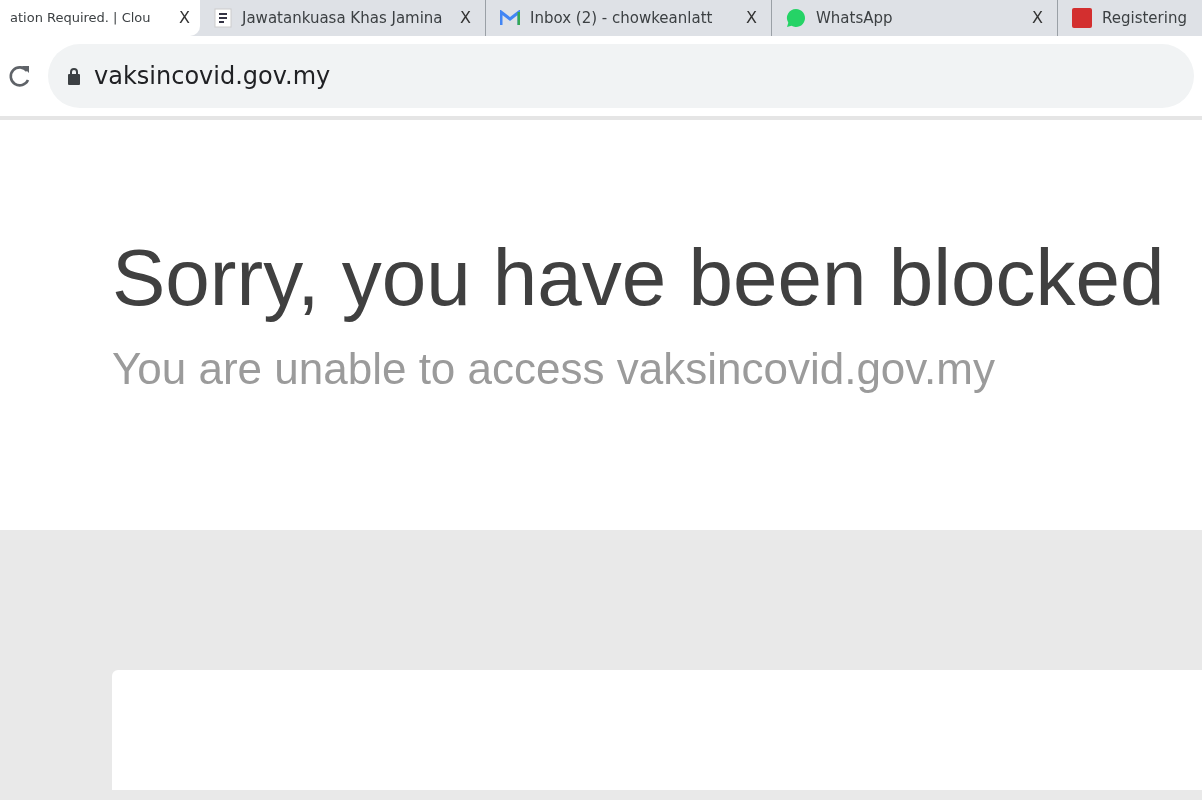 This screenshot has height=800, width=1202. What do you see at coordinates (1130, 18) in the screenshot?
I see `browser-tab: Registering` at bounding box center [1130, 18].